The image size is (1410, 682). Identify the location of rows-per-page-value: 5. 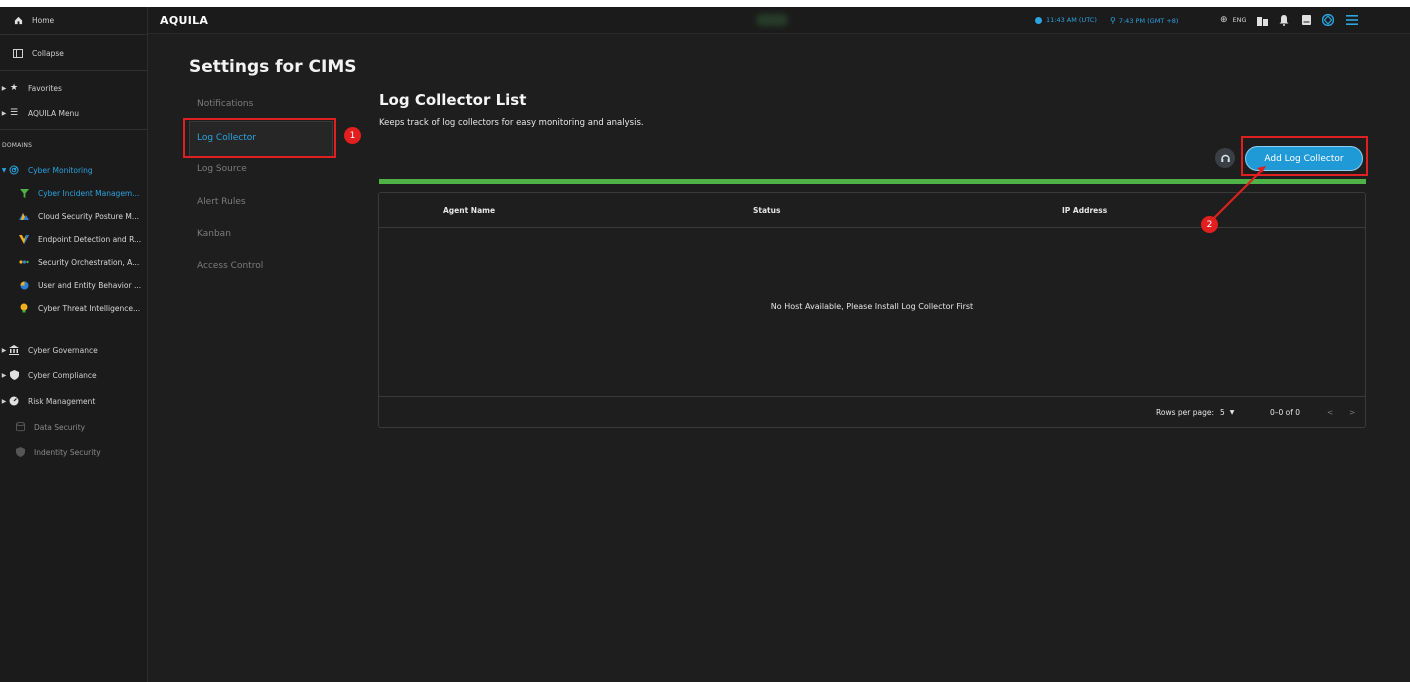
(1222, 412).